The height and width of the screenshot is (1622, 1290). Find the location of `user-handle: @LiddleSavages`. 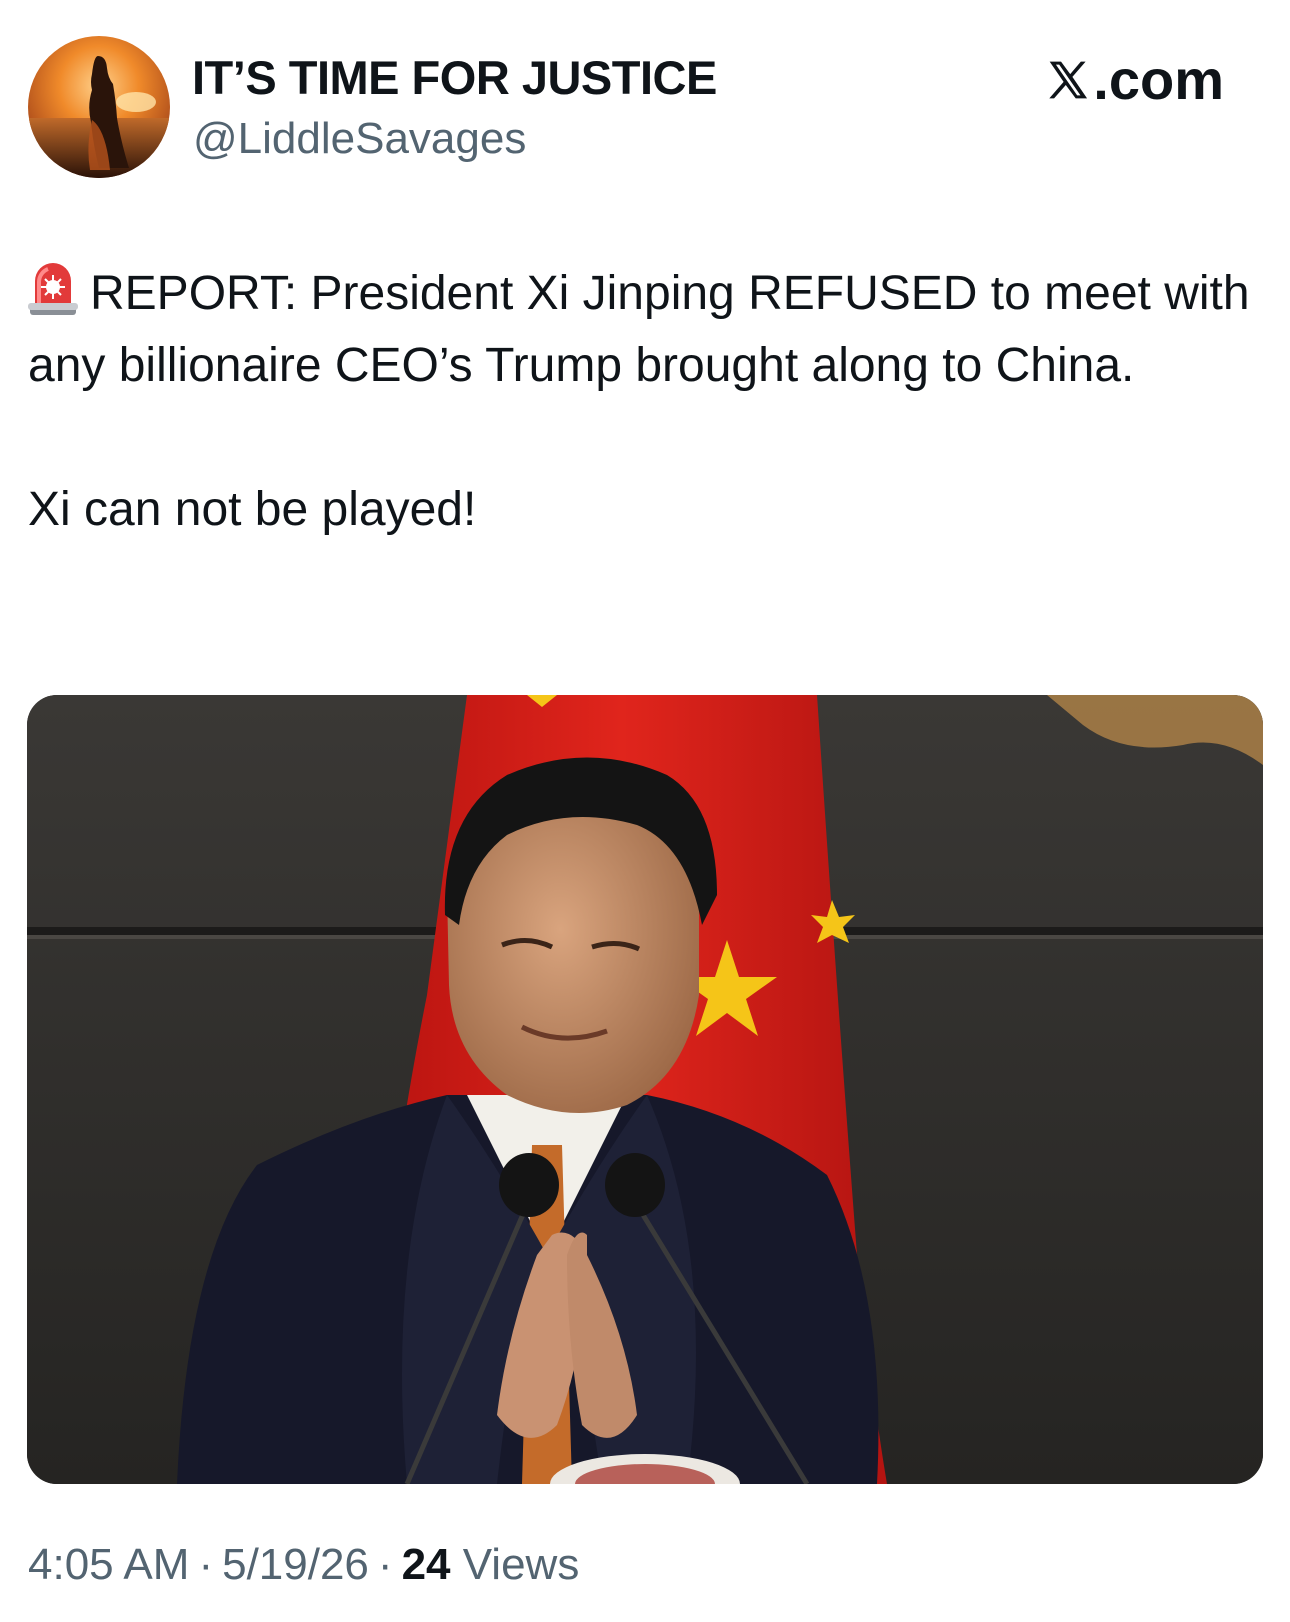

user-handle: @LiddleSavages is located at coordinates (359, 139).